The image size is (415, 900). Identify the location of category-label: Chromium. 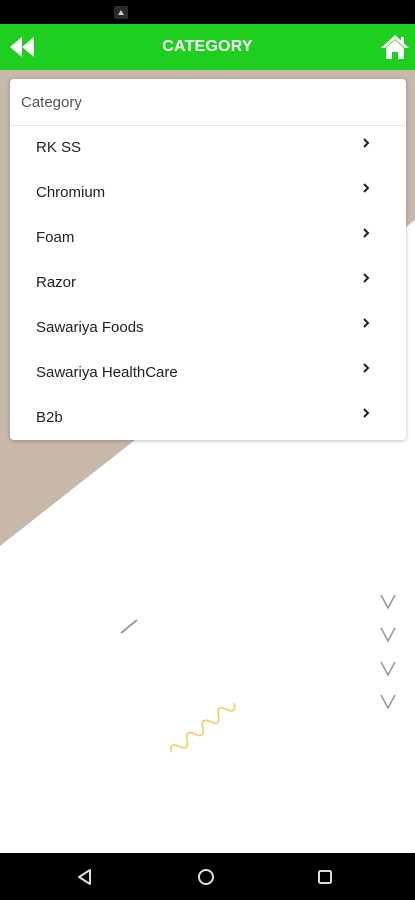
(71, 192).